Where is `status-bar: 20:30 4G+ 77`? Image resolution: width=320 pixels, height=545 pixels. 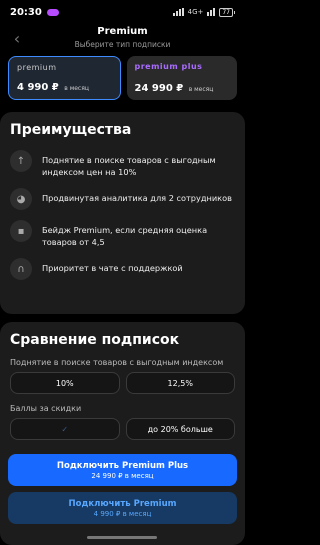 status-bar: 20:30 4G+ 77 is located at coordinates (122, 12).